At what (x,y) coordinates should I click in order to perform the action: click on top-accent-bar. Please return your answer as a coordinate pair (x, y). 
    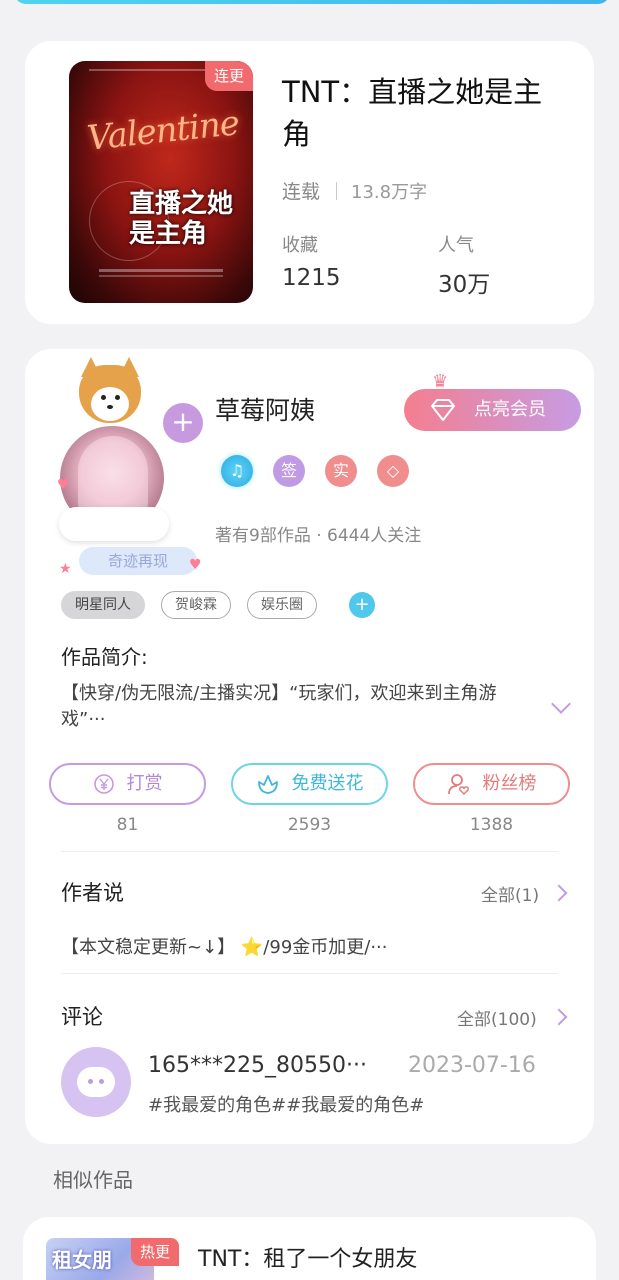
    Looking at the image, I should click on (312, 2).